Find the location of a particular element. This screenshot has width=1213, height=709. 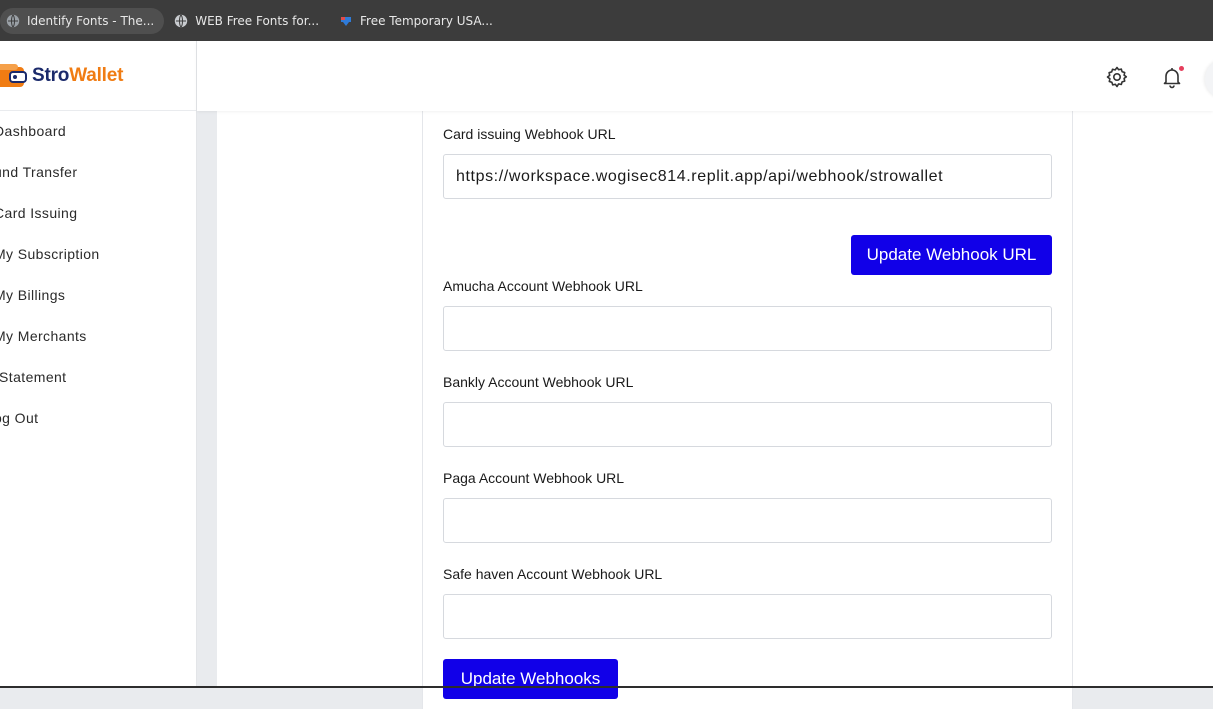

card-issuing-webhook-input is located at coordinates (747, 176).